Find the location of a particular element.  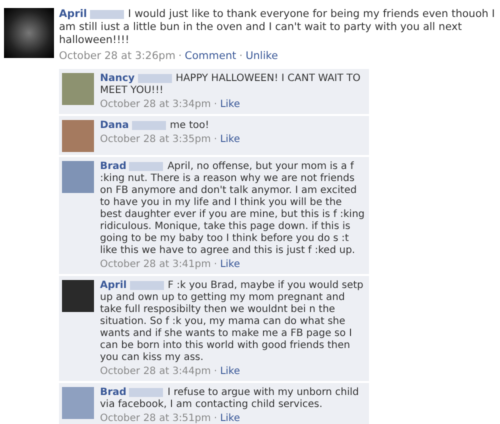

action-link: Comment is located at coordinates (210, 56).